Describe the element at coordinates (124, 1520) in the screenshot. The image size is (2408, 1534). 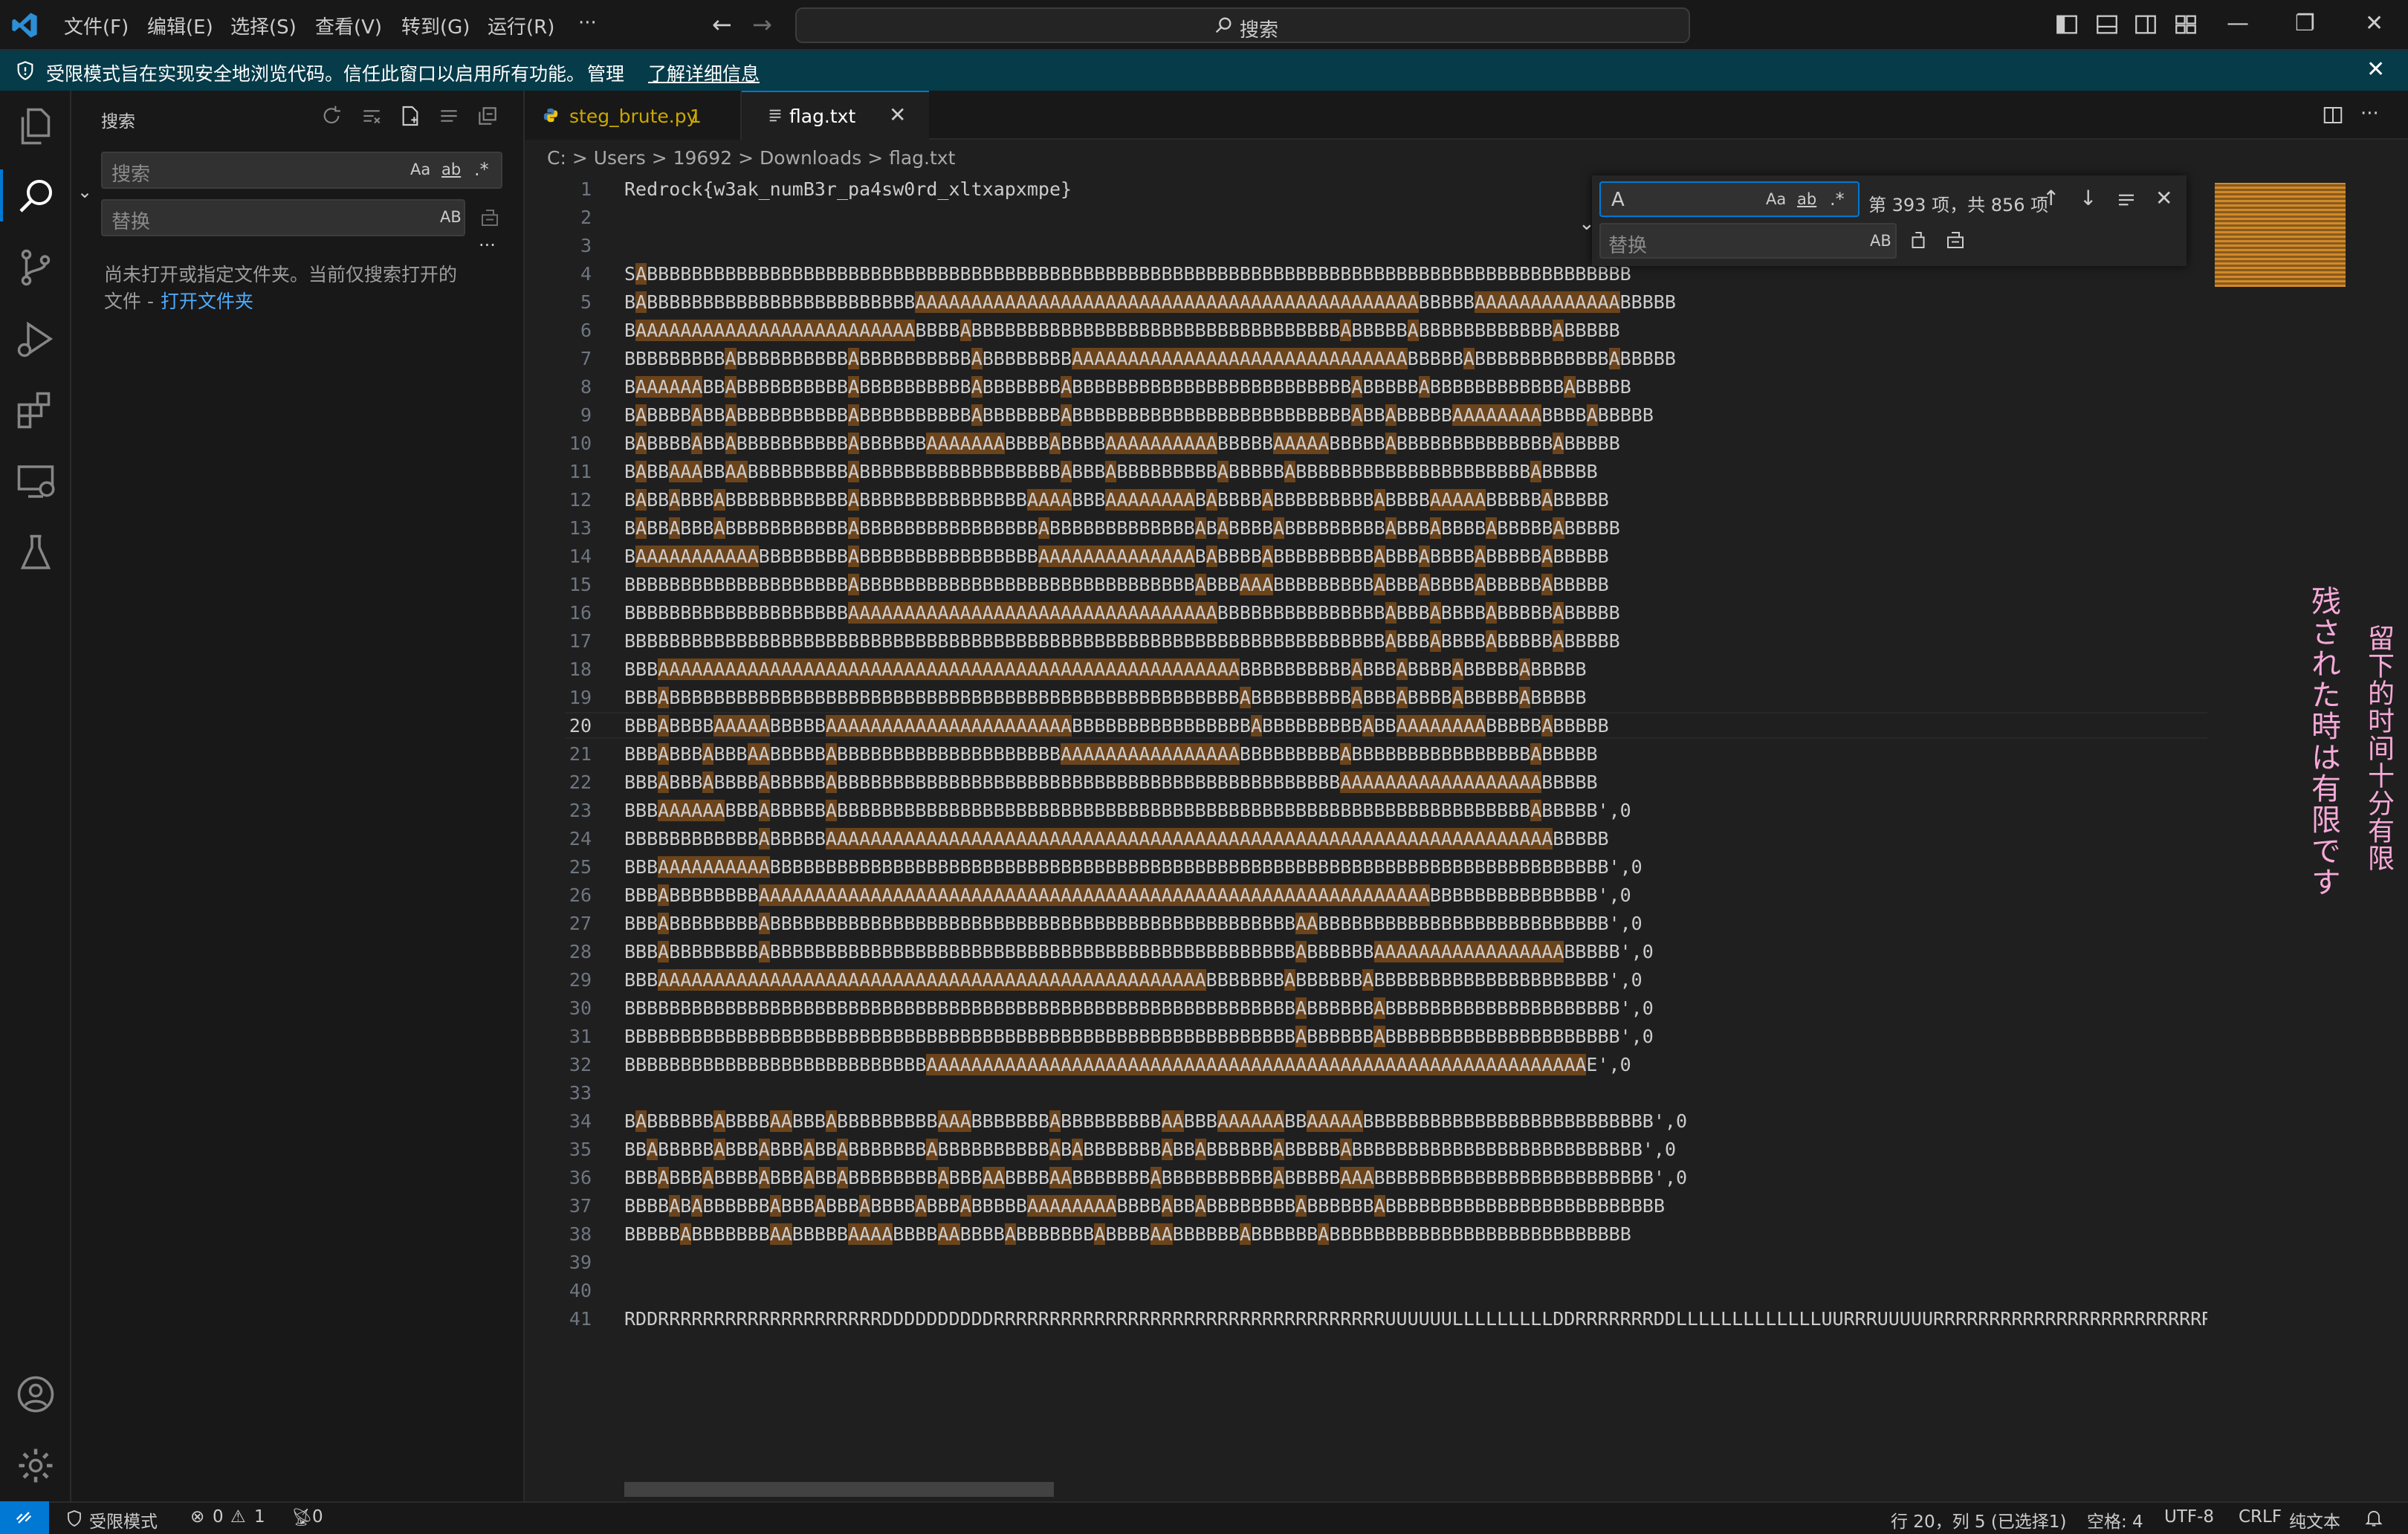
I see `restricted-mode-status: 受限模式` at that location.